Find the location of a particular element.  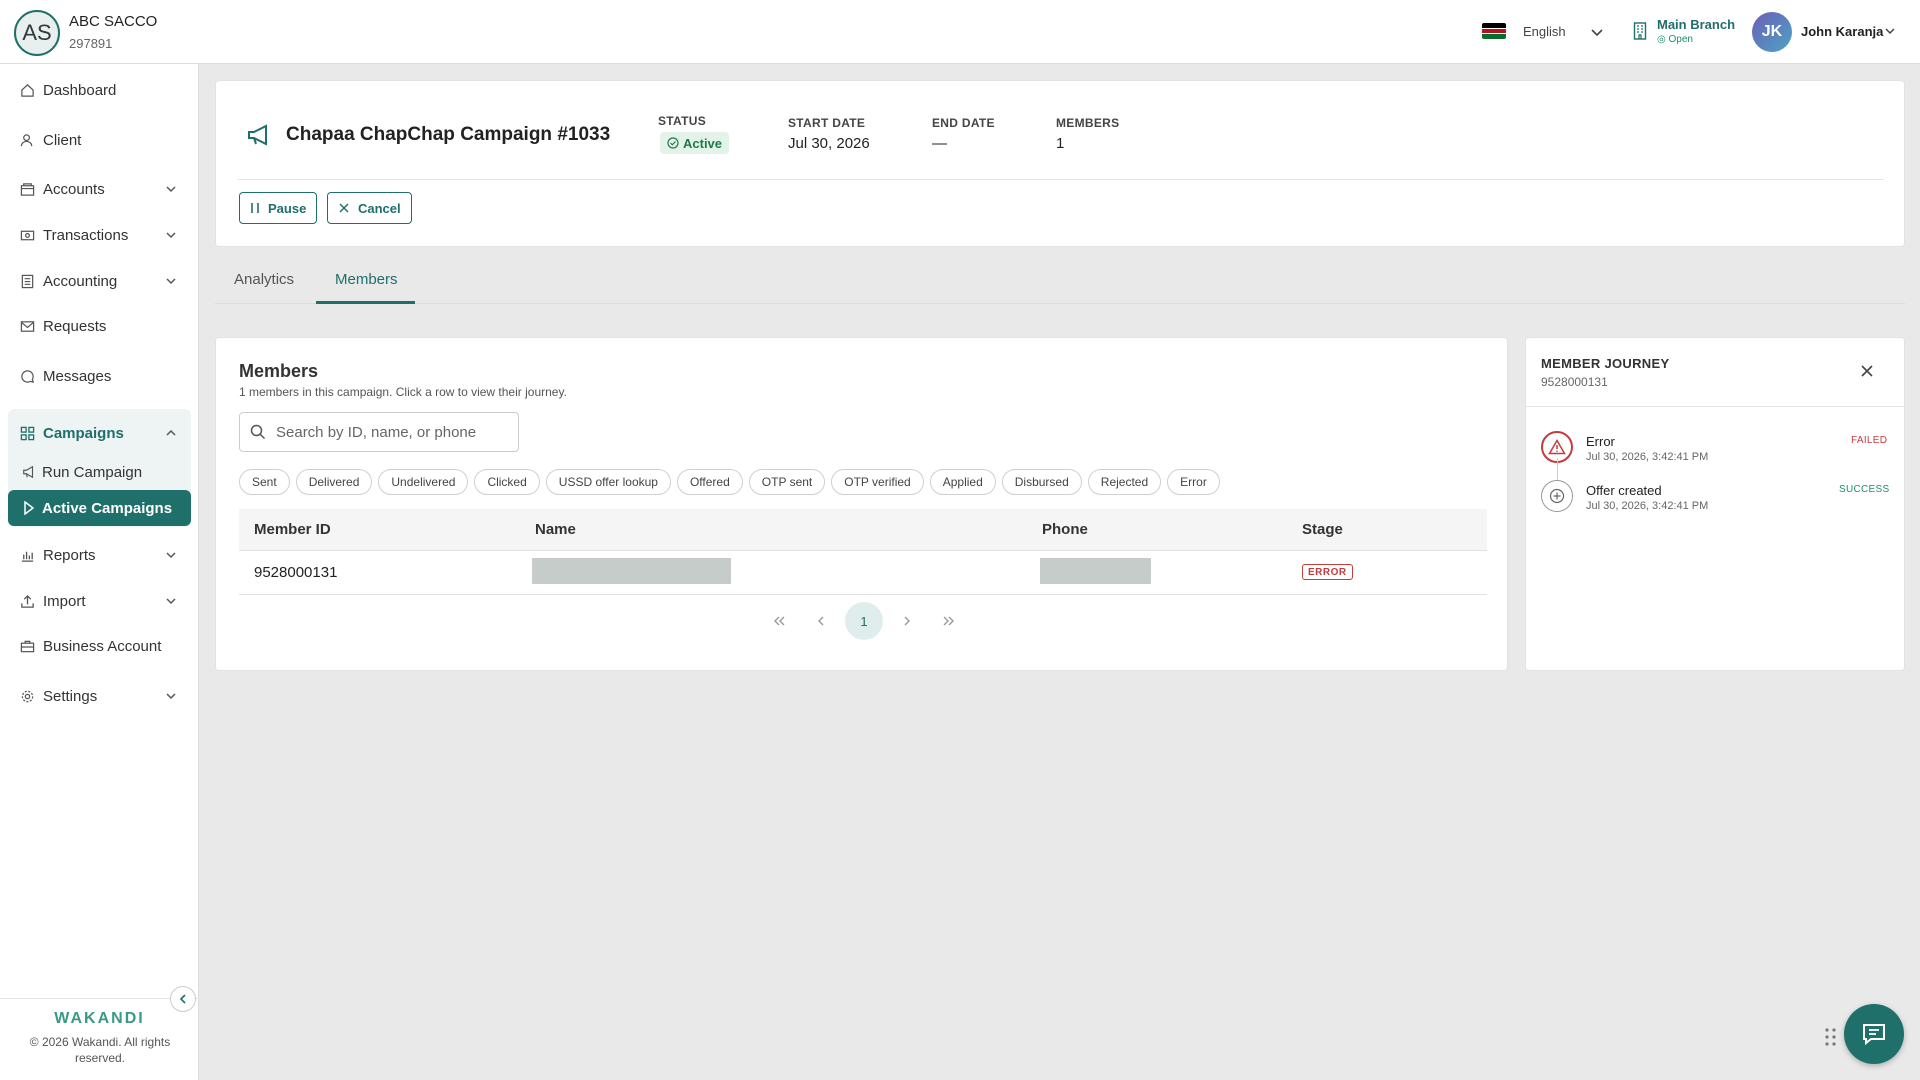

filter-chip-undelivered: Undelivered is located at coordinates (423, 482).